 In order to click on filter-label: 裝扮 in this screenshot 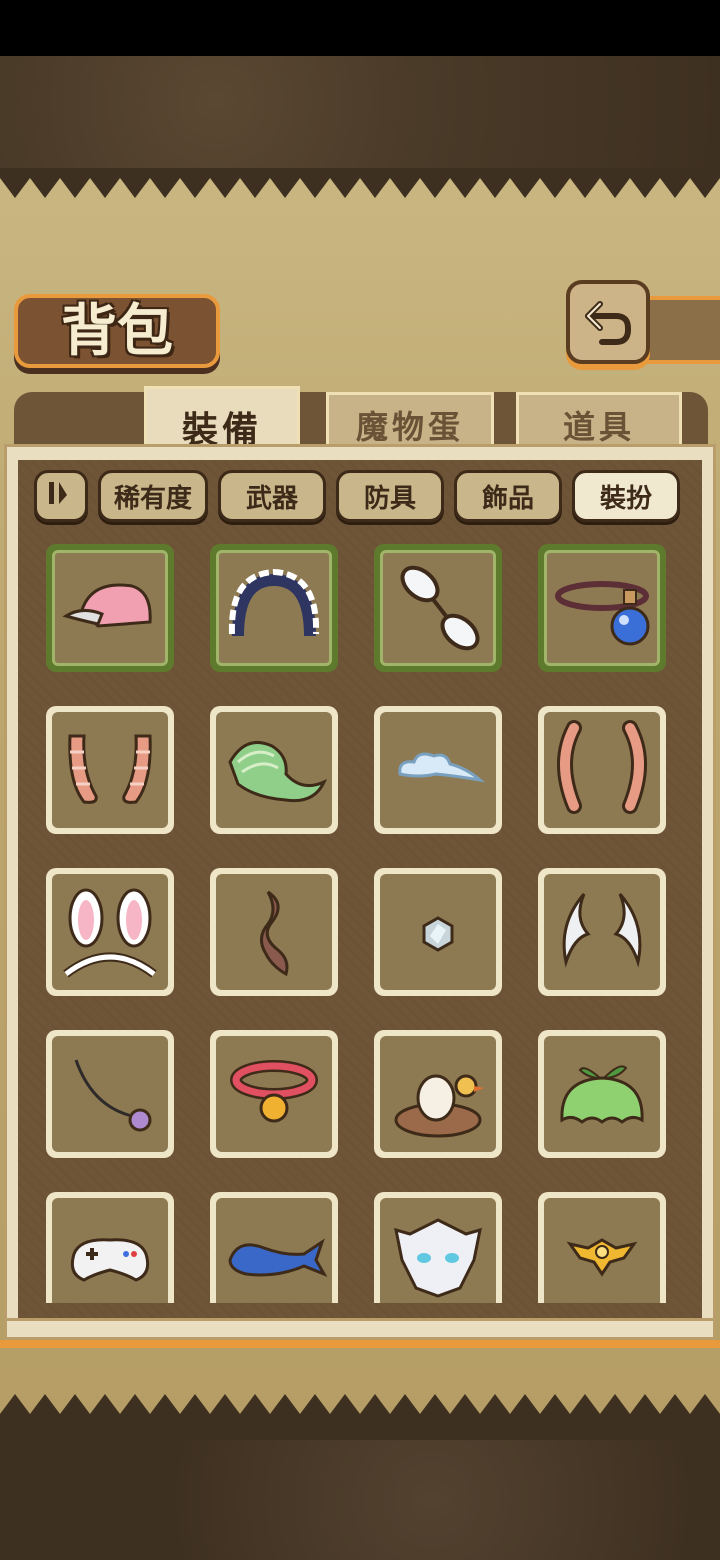, I will do `click(625, 498)`.